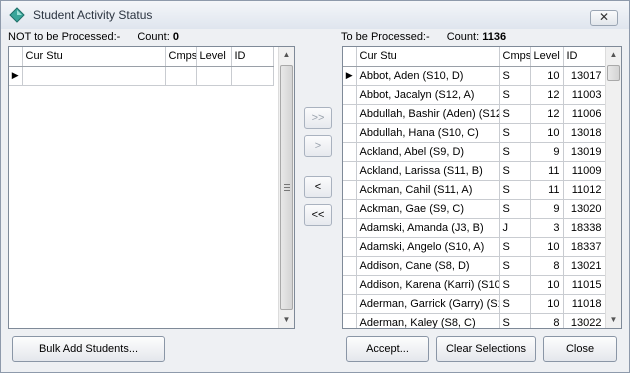  What do you see at coordinates (474, 95) in the screenshot?
I see `table-row: Abbot, Jacalyn (S12, A) S 12 11003` at bounding box center [474, 95].